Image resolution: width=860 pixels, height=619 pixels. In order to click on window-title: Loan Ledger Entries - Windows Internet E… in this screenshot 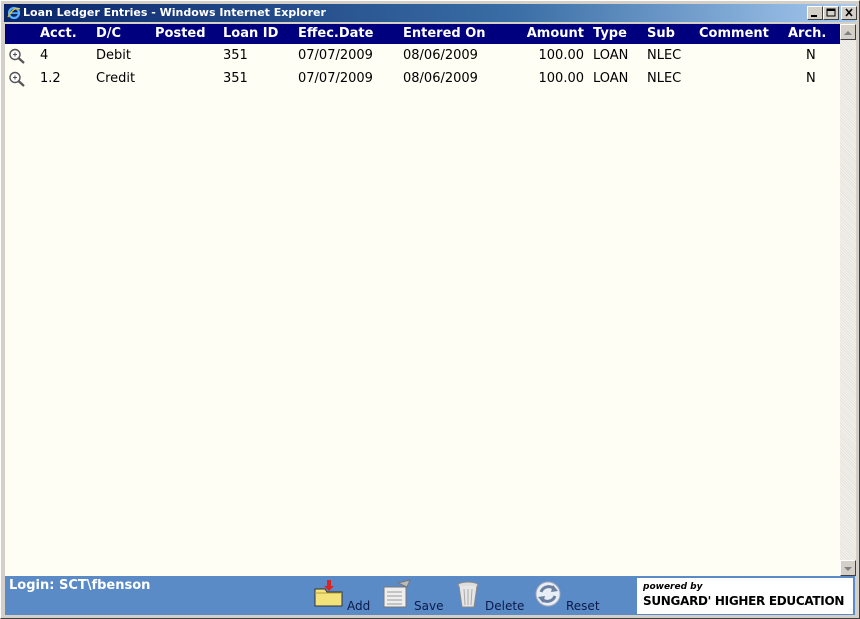, I will do `click(174, 12)`.